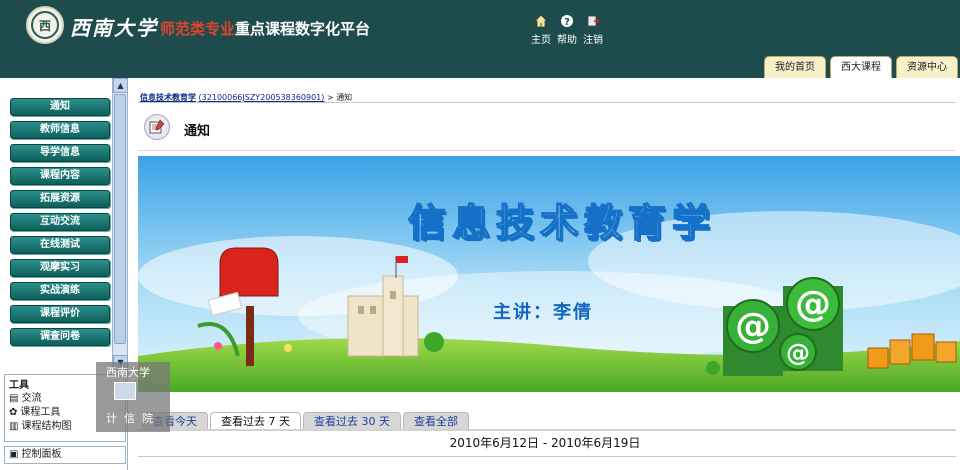 This screenshot has height=470, width=960. I want to click on control-panel-label: 控制面板, so click(41, 454).